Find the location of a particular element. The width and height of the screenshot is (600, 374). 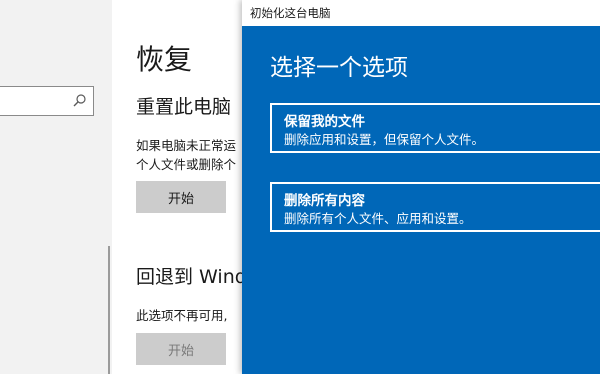

dialog-heading: 选择一个选项 is located at coordinates (339, 68).